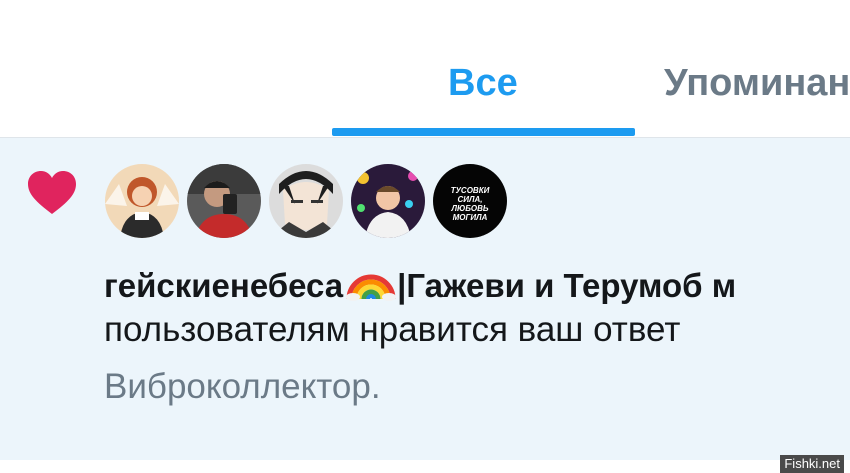  I want to click on avatar-text-line: ЛЮБОВЬ, so click(469, 208).